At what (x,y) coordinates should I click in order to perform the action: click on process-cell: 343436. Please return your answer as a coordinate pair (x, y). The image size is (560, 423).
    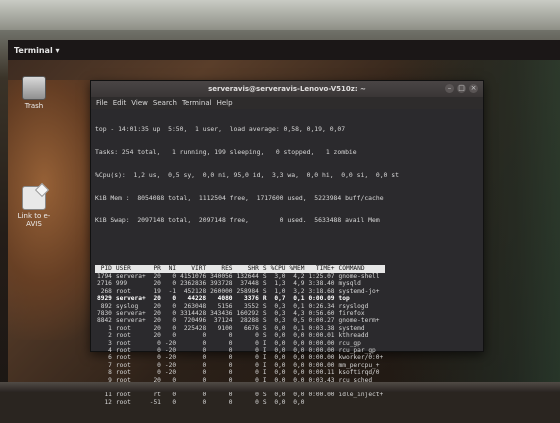
    Looking at the image, I should click on (221, 313).